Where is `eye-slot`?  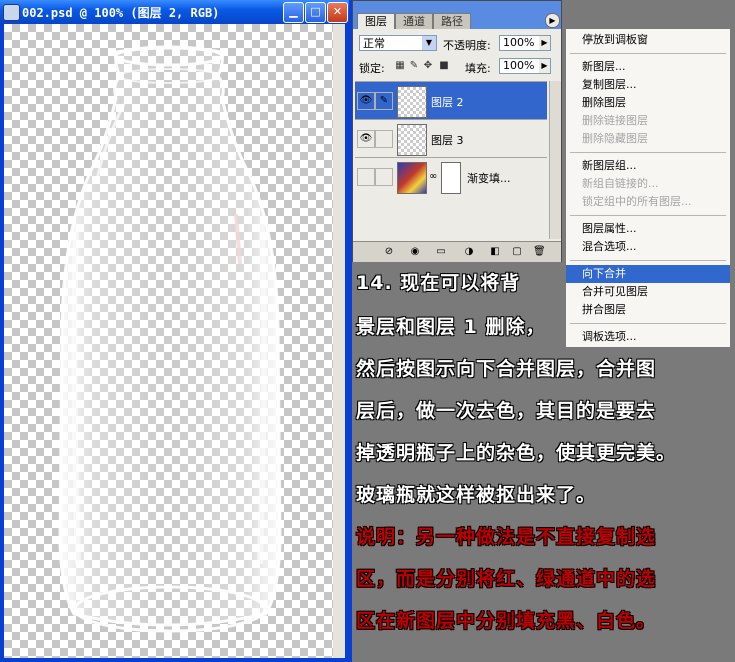 eye-slot is located at coordinates (366, 177).